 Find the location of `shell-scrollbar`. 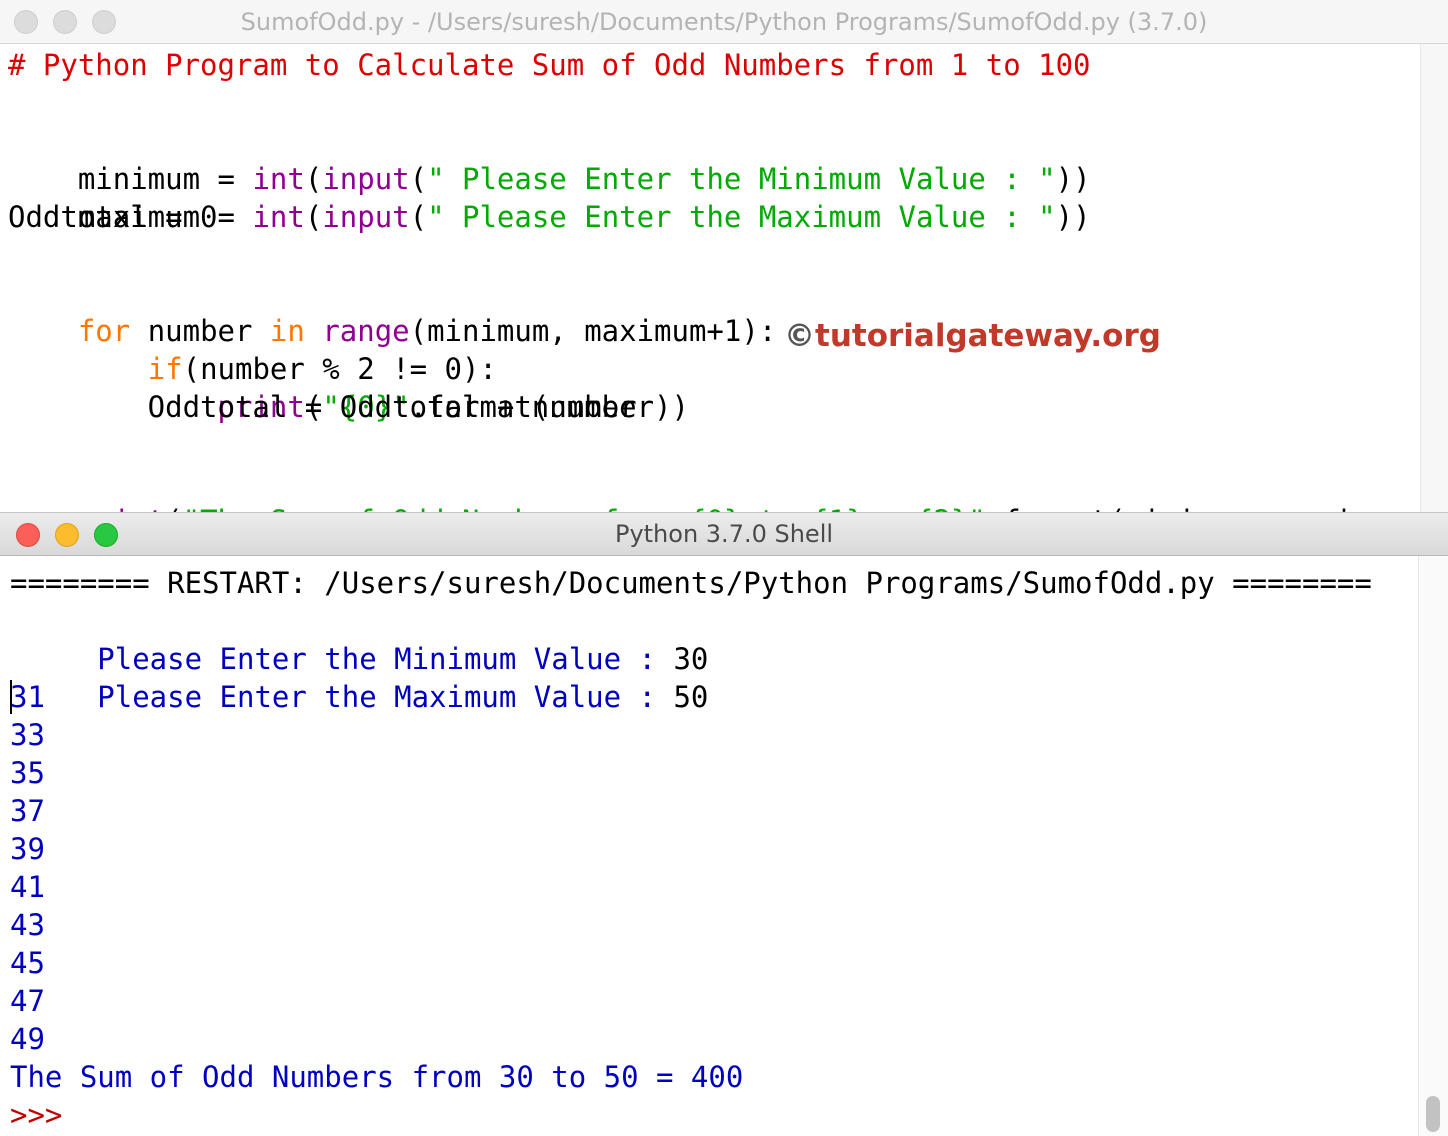

shell-scrollbar is located at coordinates (1433, 846).